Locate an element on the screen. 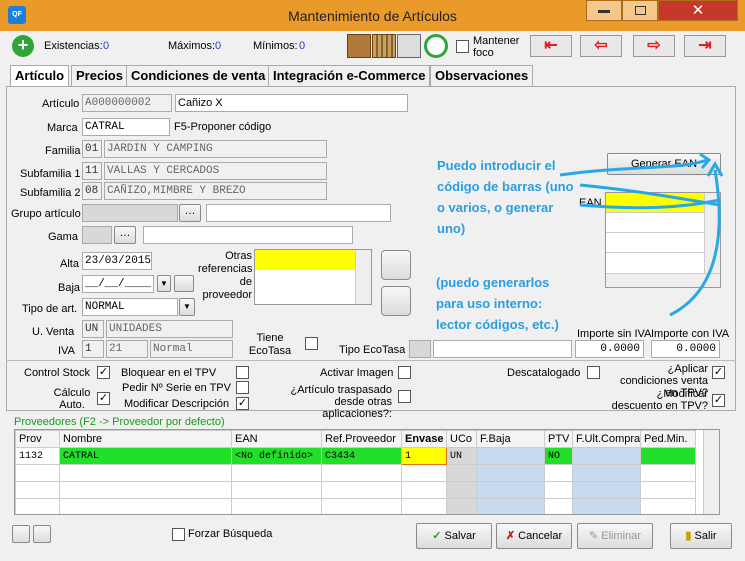  subfamilia1-name-field: VALLAS Y CERCADOS is located at coordinates (215, 171).